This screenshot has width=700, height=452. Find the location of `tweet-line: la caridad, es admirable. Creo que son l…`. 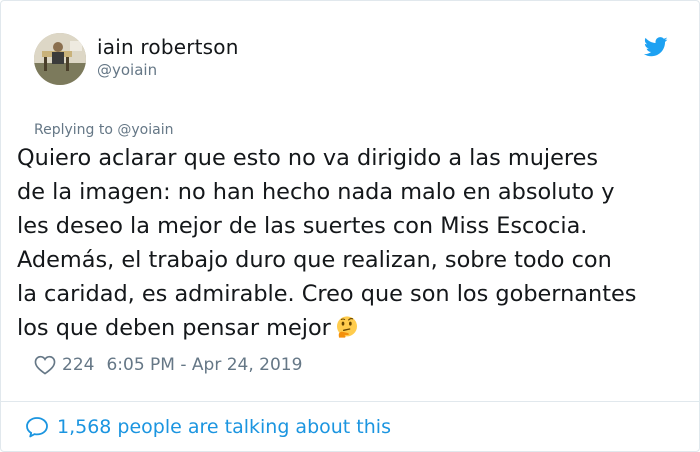

tweet-line: la caridad, es admirable. Creo que son l… is located at coordinates (327, 294).